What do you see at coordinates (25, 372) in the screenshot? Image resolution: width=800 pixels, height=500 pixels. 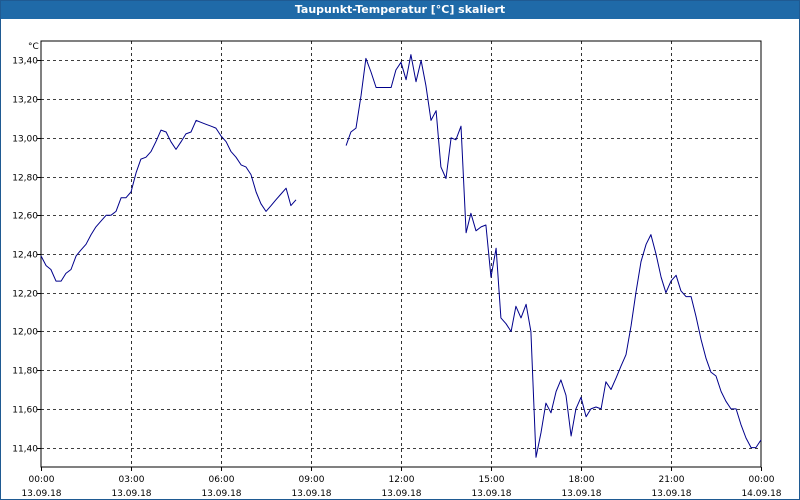 I see `y-tick-label: 11,80` at bounding box center [25, 372].